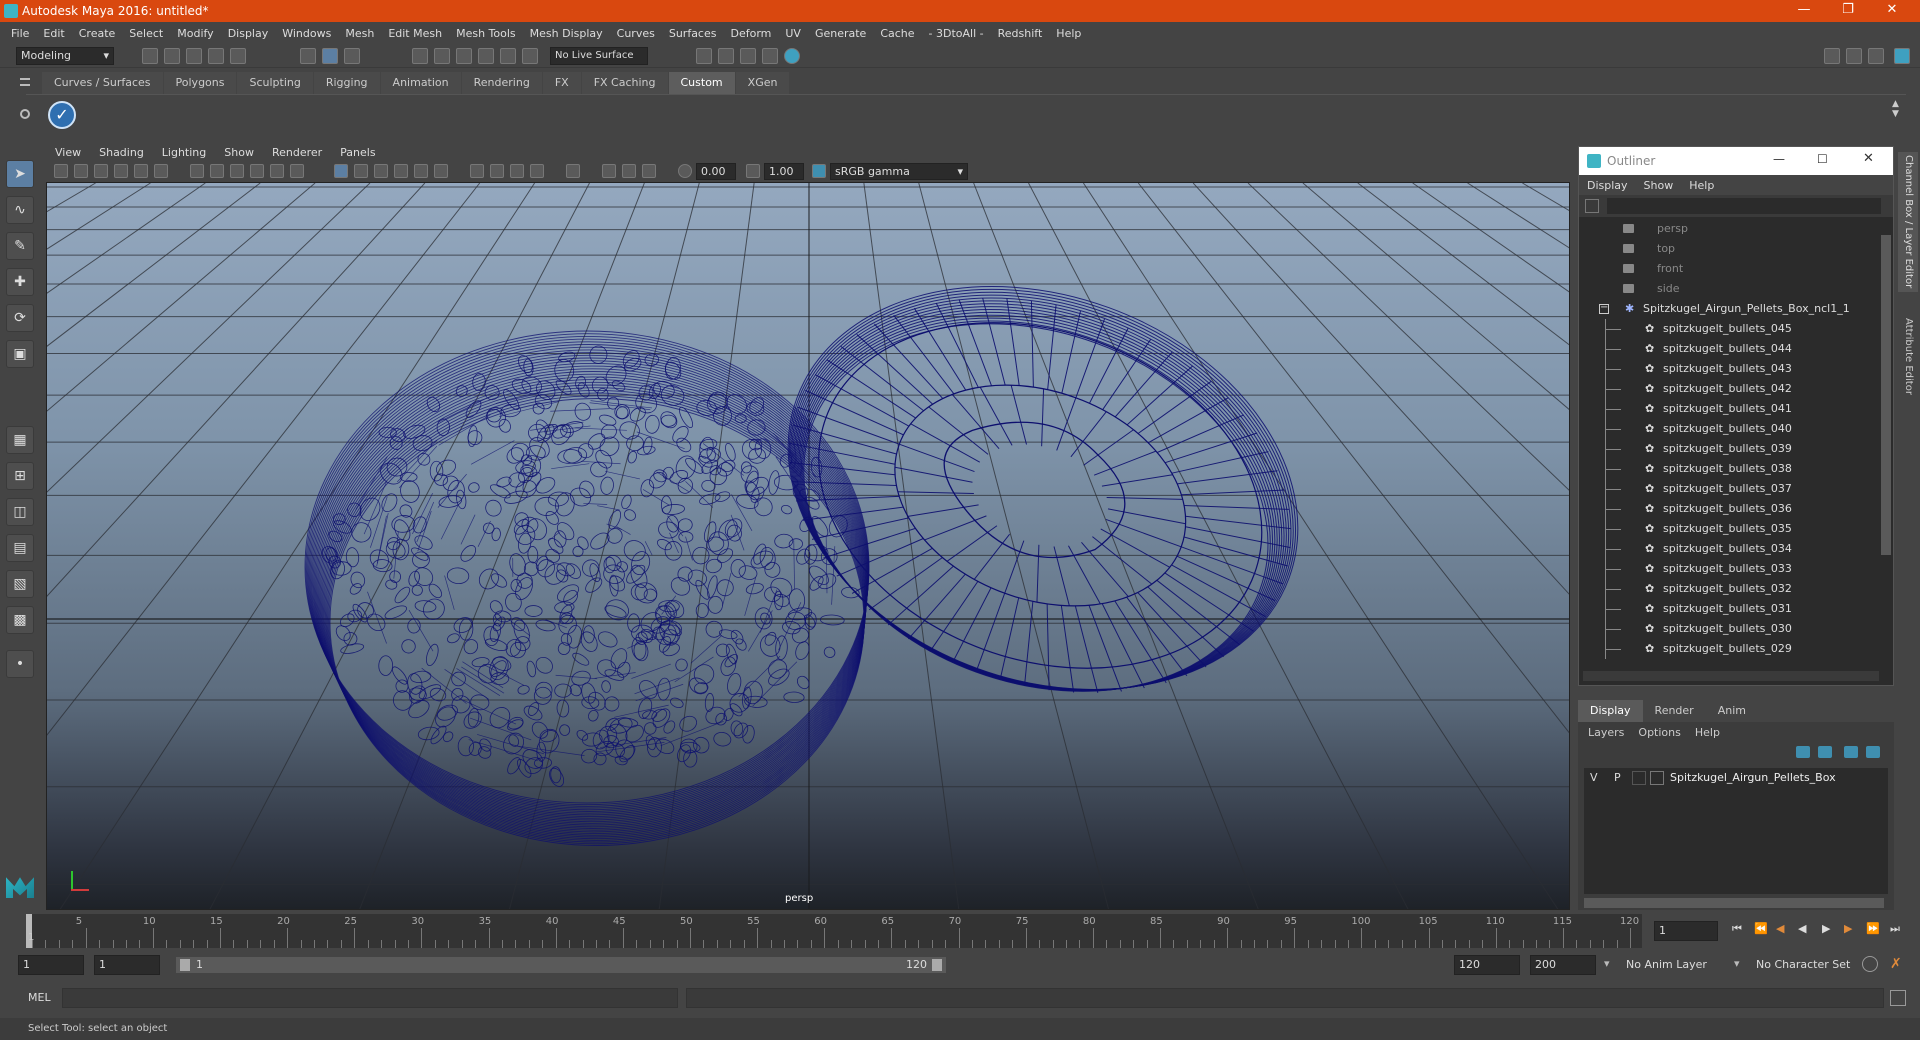 Image resolution: width=1920 pixels, height=1040 pixels. What do you see at coordinates (1736, 629) in the screenshot?
I see `outliner-mesh-row: ✿ spitzkugelt_bullets_030` at bounding box center [1736, 629].